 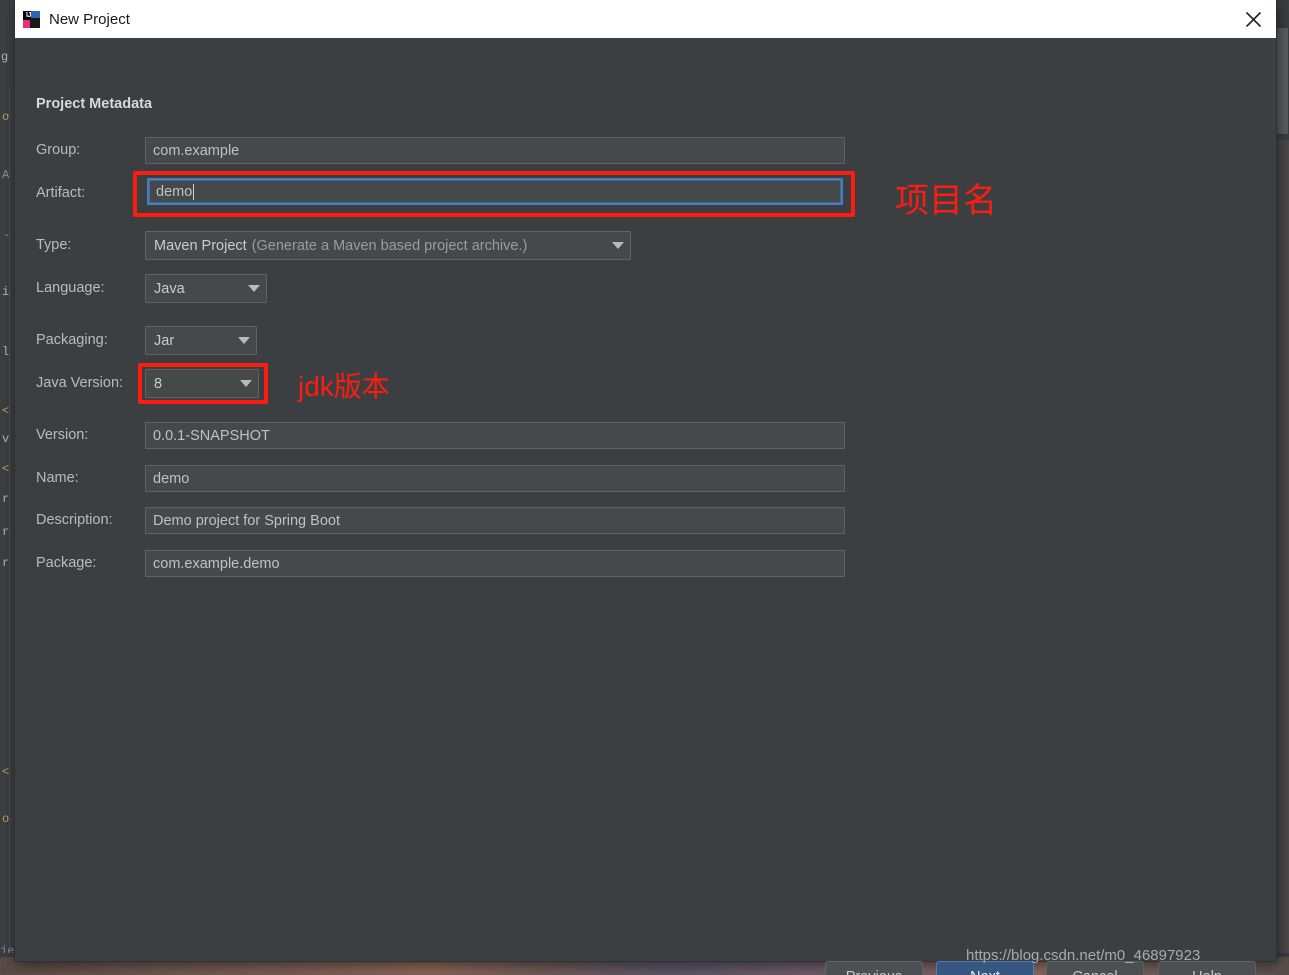 I want to click on artifact-label: Artifact:, so click(x=61, y=193).